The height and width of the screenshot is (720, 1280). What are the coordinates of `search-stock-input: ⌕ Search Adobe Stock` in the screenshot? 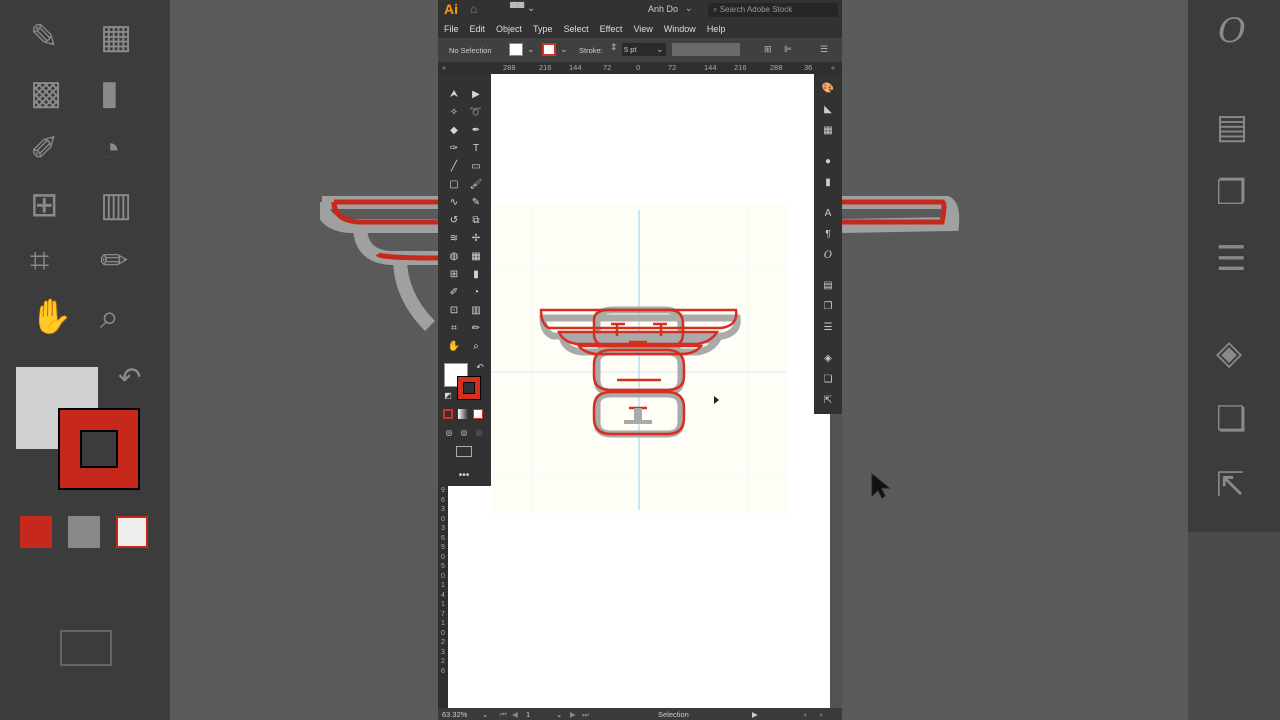 It's located at (773, 10).